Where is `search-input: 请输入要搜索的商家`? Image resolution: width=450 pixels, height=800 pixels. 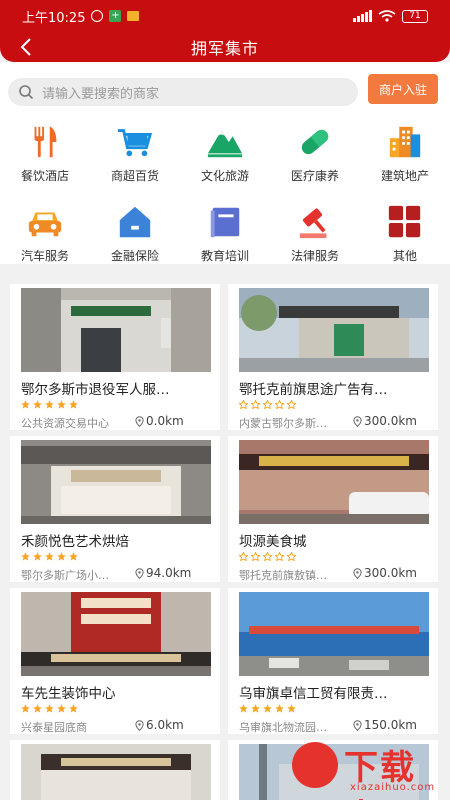 search-input: 请输入要搜索的商家 is located at coordinates (183, 92).